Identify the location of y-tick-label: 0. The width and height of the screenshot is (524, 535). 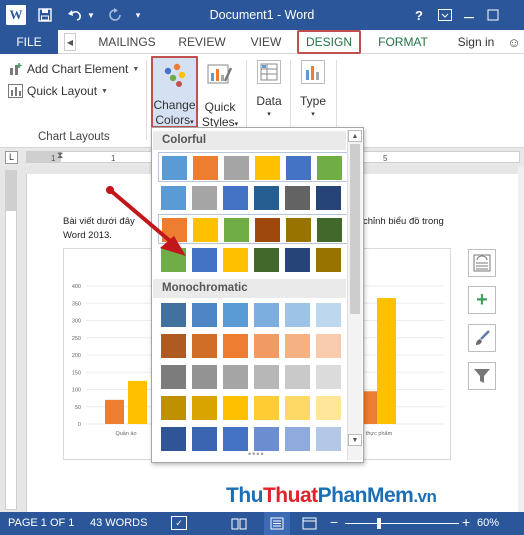
(79, 425).